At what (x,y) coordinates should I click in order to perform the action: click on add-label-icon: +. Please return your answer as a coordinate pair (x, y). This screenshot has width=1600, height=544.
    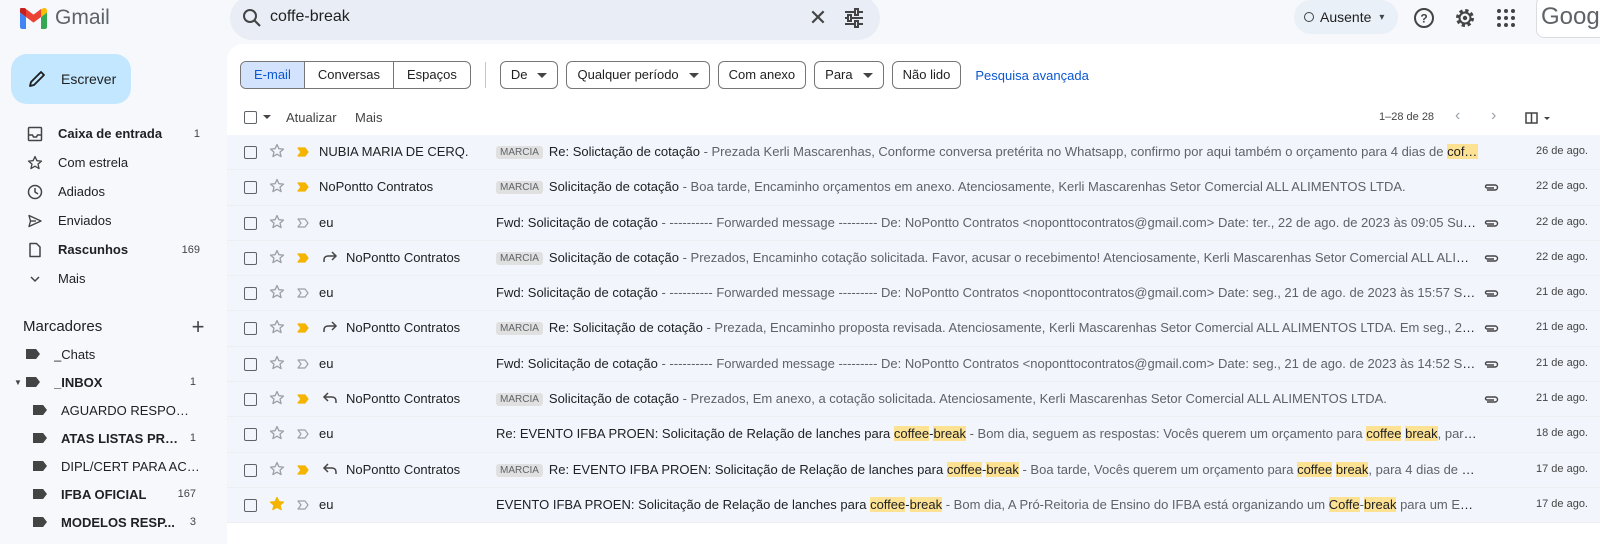
    Looking at the image, I should click on (198, 327).